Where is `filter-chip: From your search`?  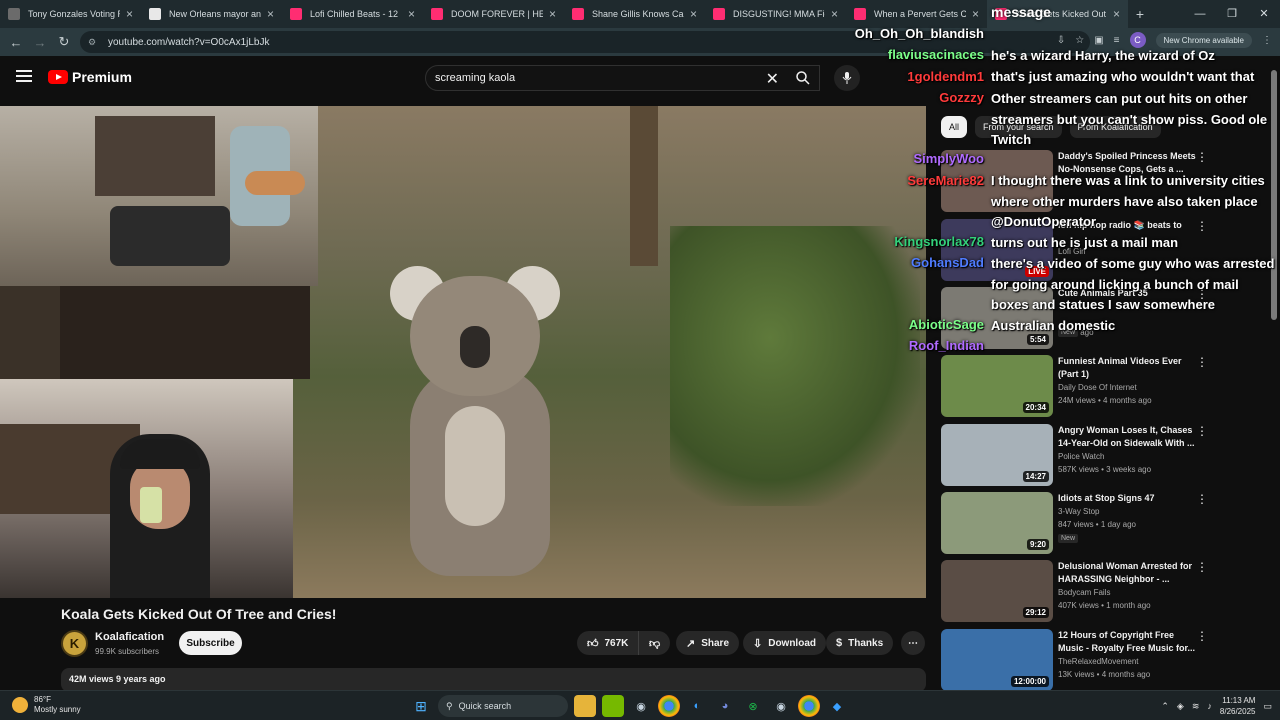
filter-chip: From your search is located at coordinates (1018, 127).